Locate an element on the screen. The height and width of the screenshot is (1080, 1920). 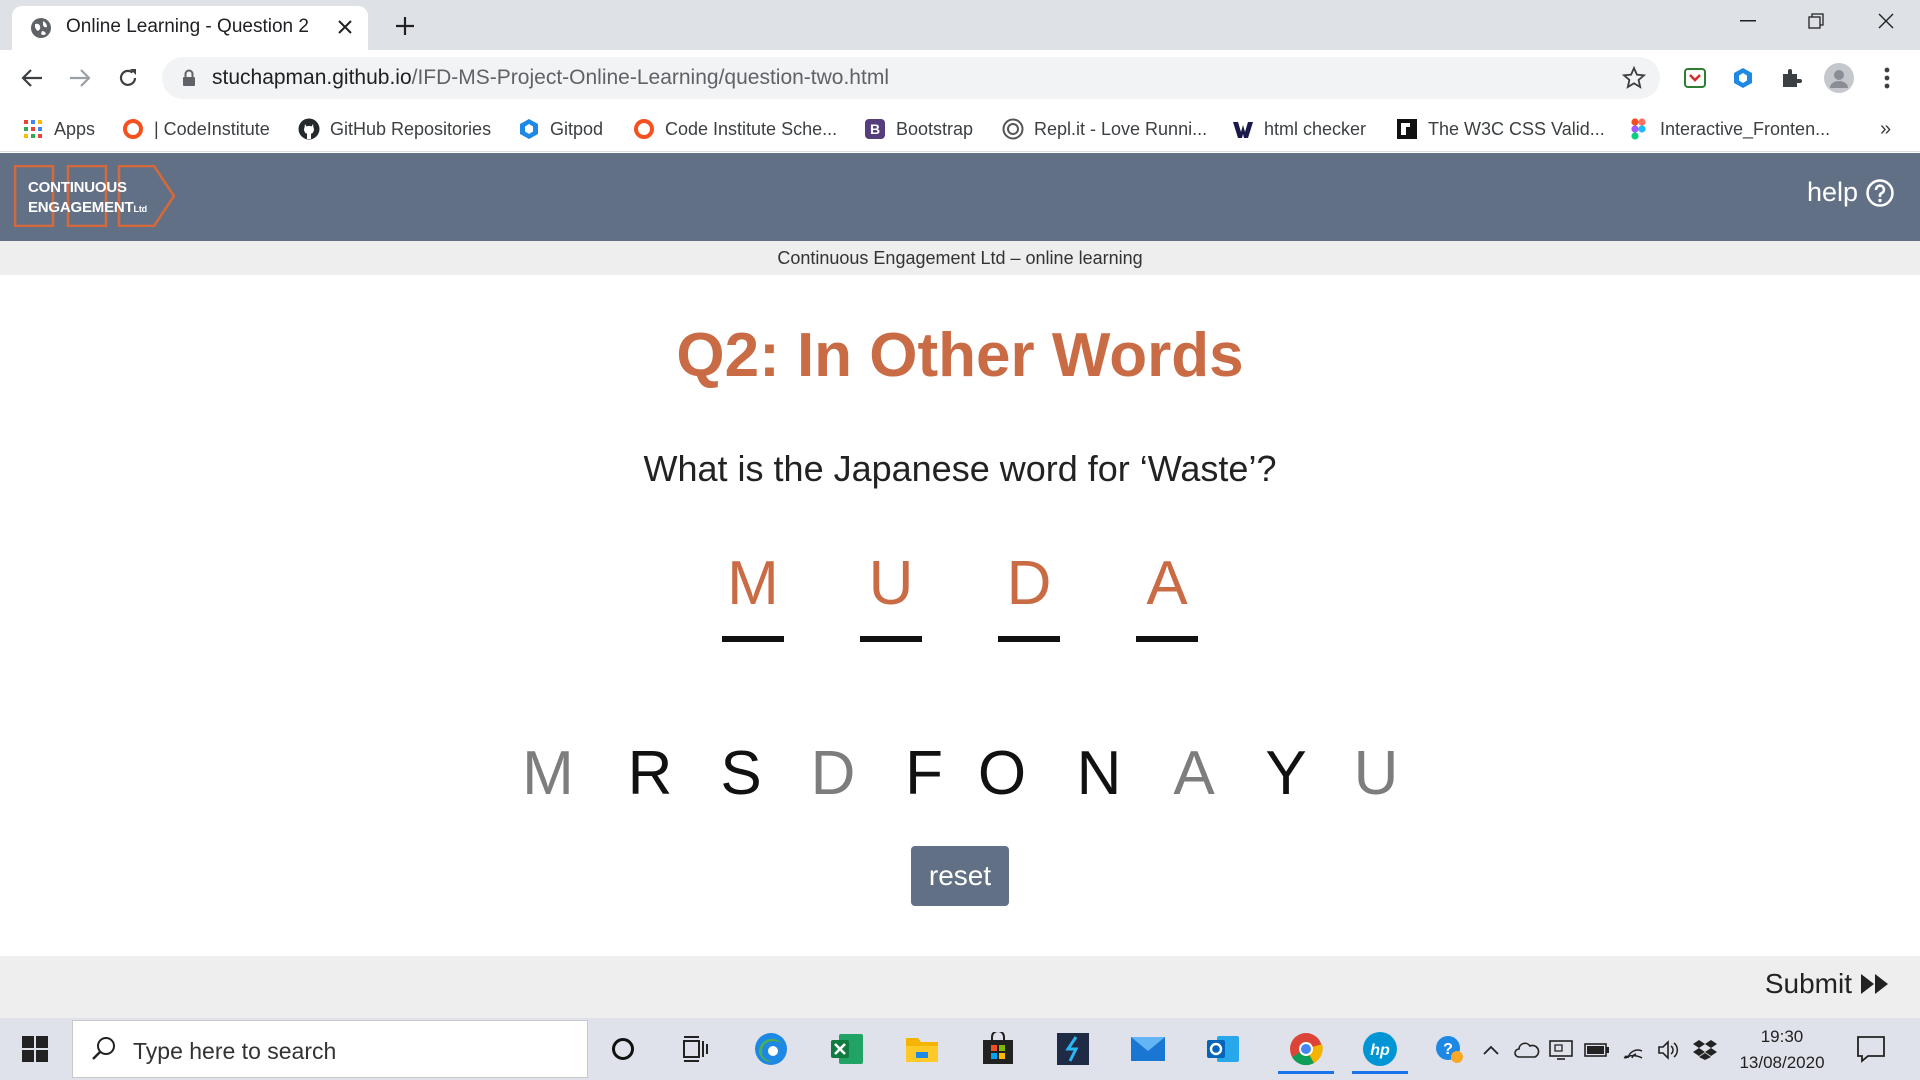
answer-slot: A is located at coordinates (1167, 595).